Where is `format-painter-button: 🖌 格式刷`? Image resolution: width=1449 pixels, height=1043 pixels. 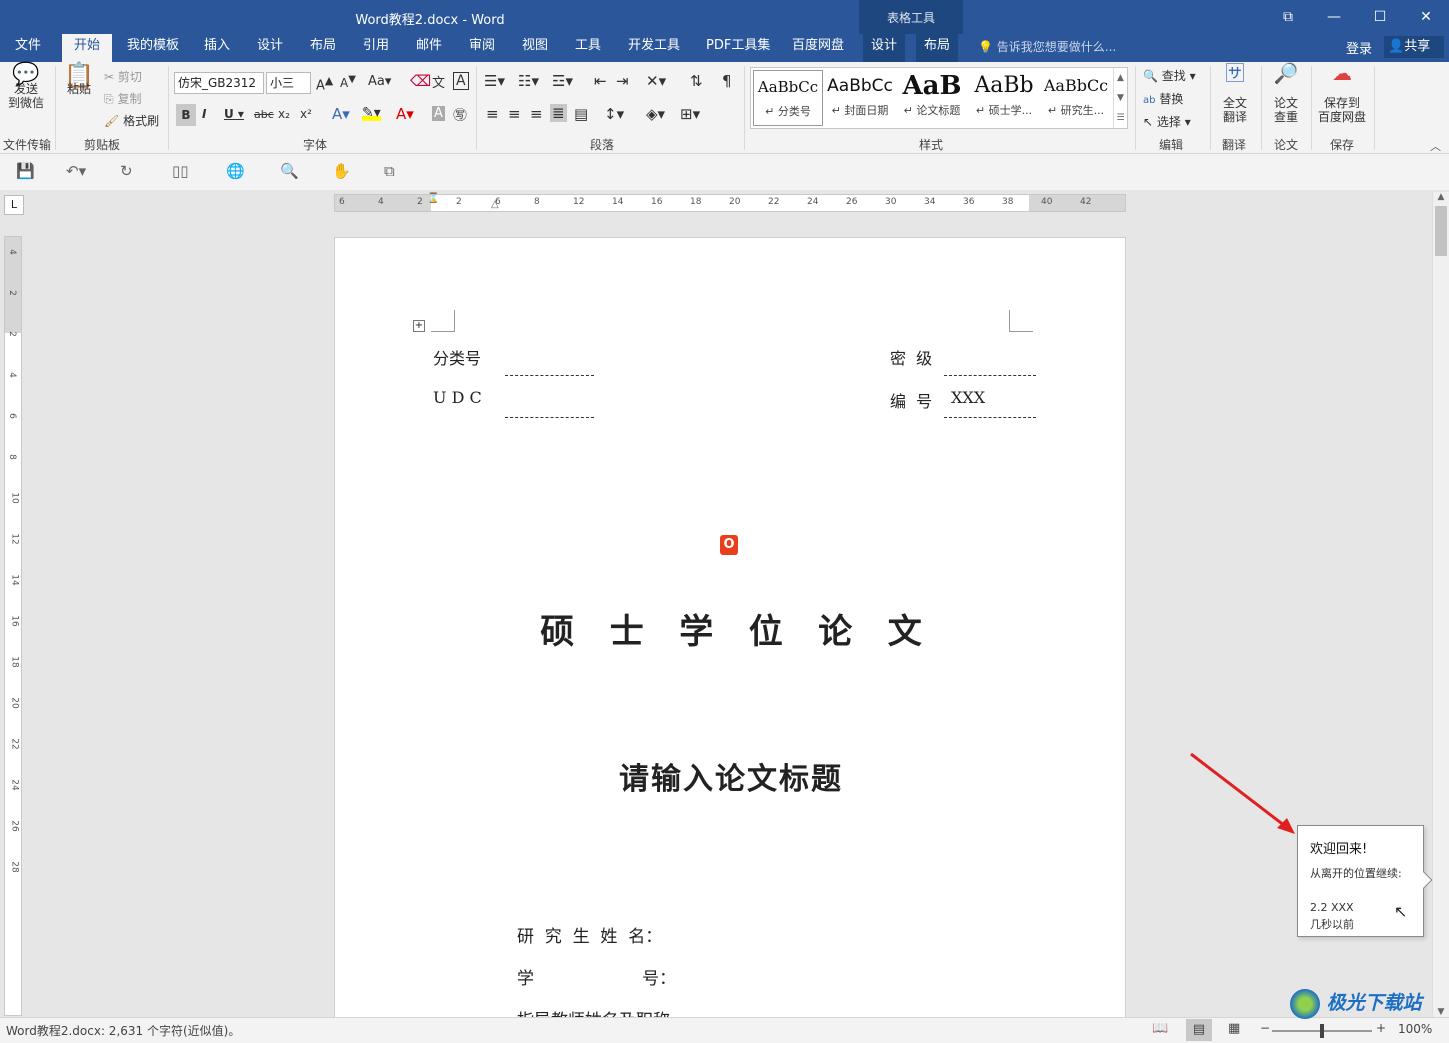 format-painter-button: 🖌 格式刷 is located at coordinates (131, 120).